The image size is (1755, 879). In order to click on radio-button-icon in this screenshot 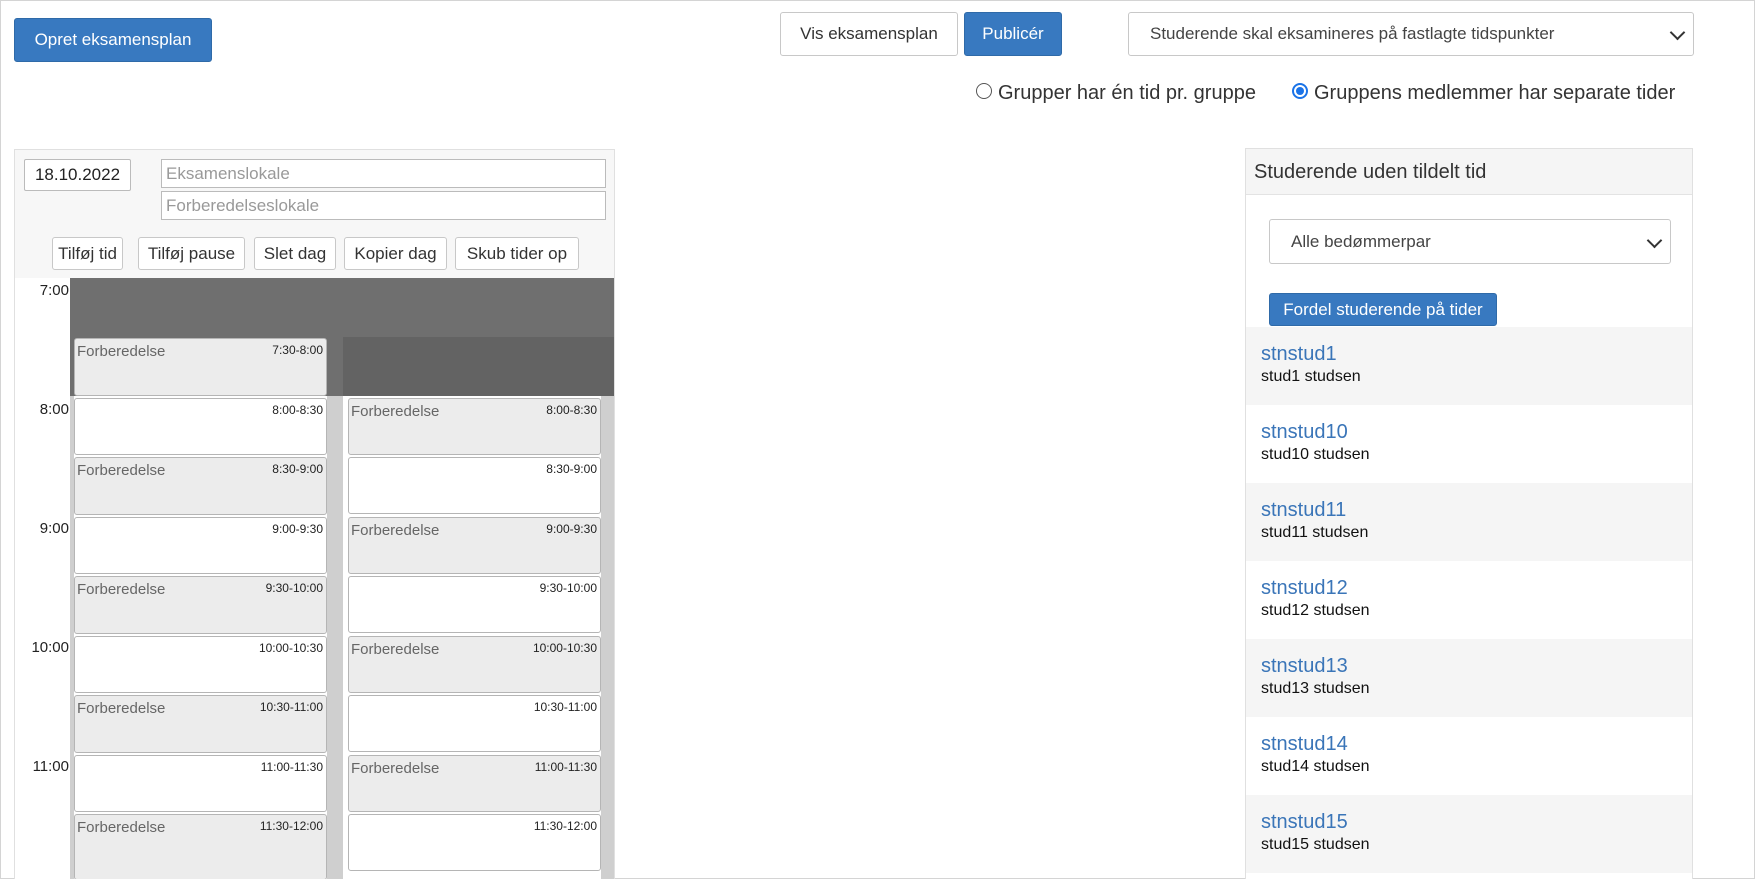, I will do `click(984, 90)`.